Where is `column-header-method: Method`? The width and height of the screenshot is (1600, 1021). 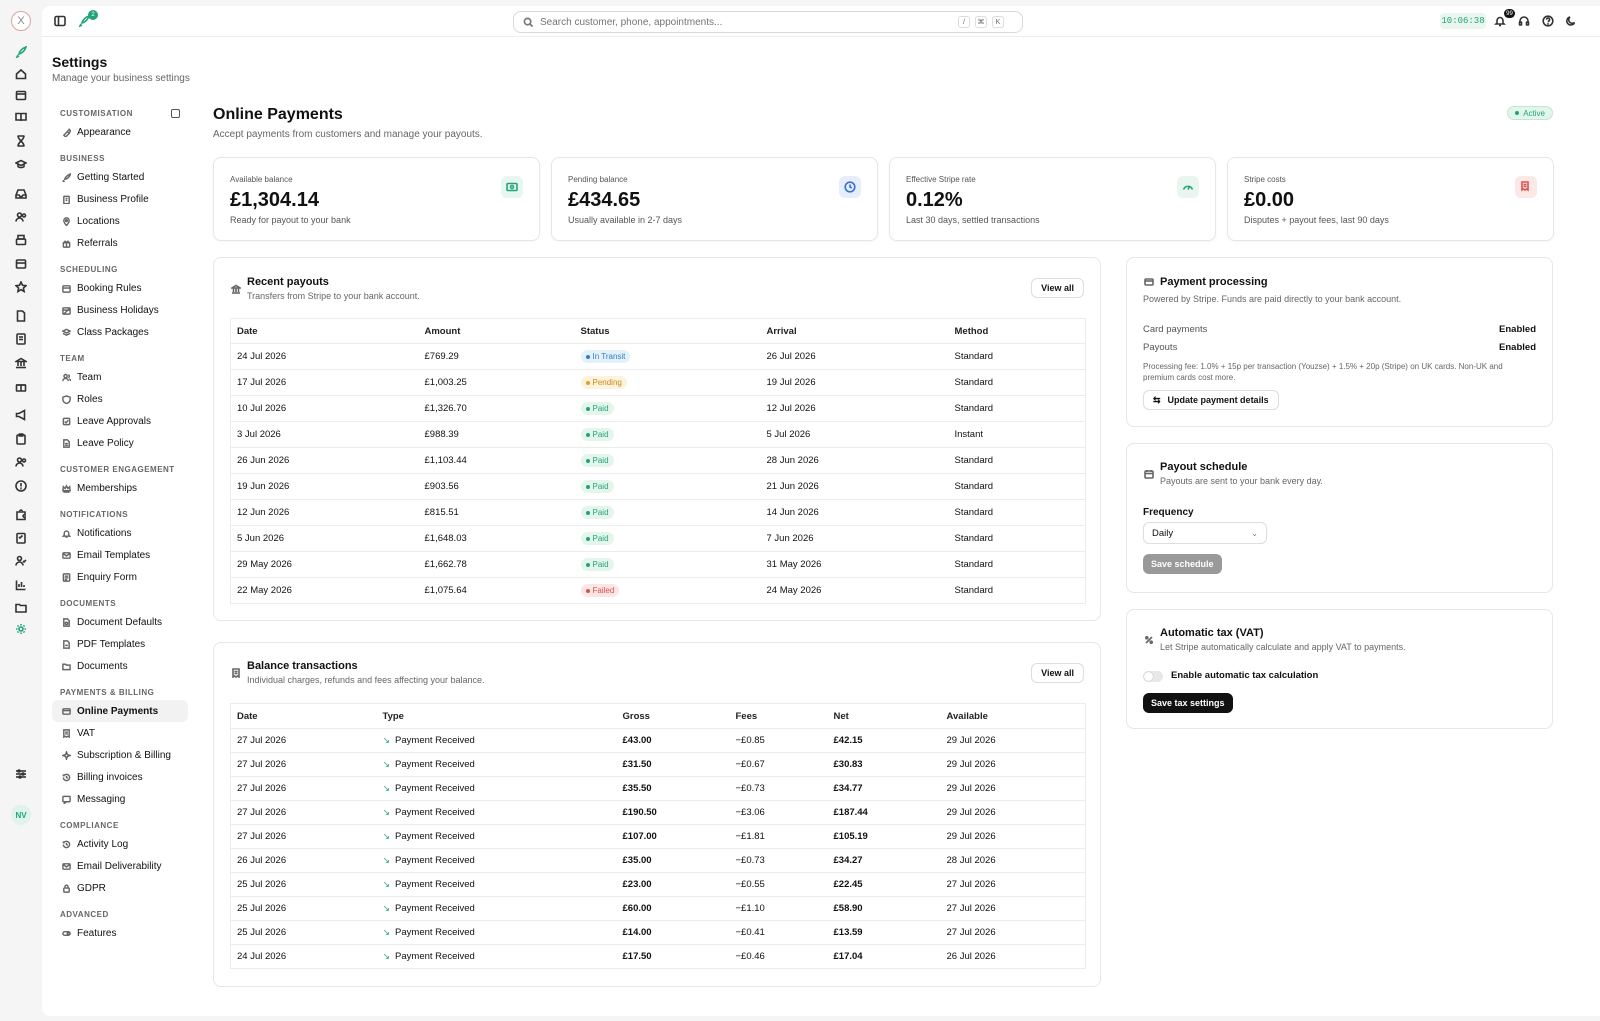 column-header-method: Method is located at coordinates (1017, 331).